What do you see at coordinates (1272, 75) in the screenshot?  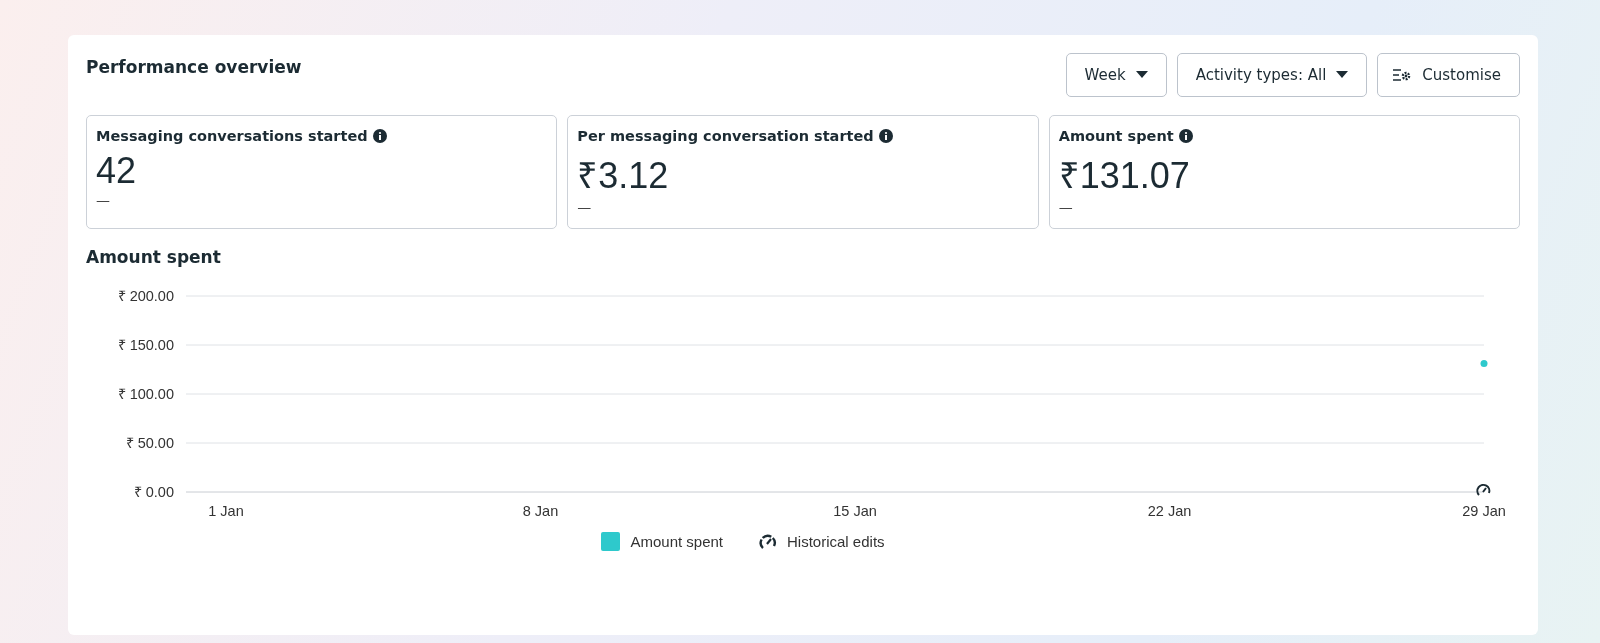 I see `dropdown-button: Activity types: All` at bounding box center [1272, 75].